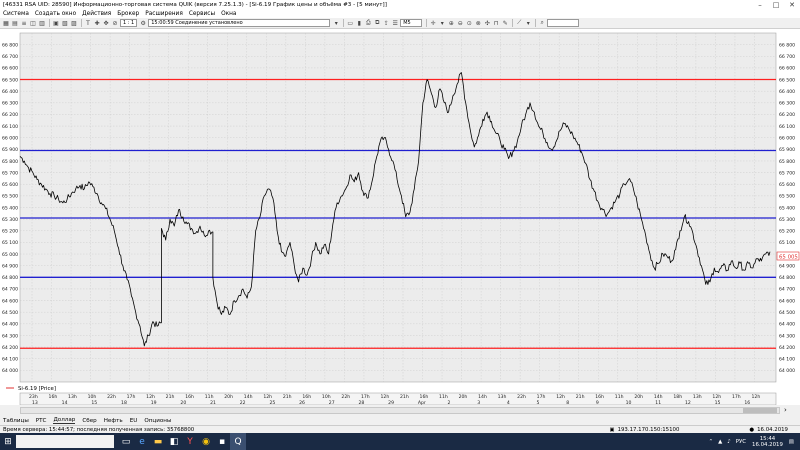  I want to click on copy-icon: ⧉, so click(377, 23).